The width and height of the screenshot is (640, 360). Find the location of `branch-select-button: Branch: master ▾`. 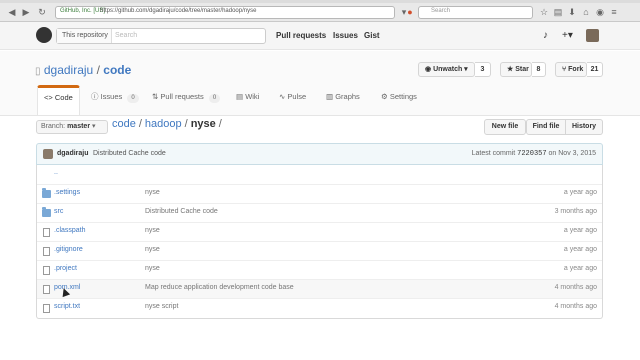

branch-select-button: Branch: master ▾ is located at coordinates (72, 127).